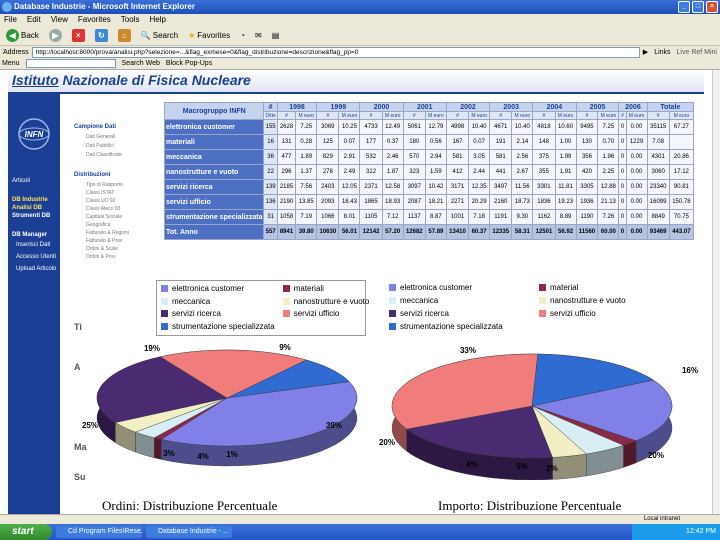  Describe the element at coordinates (242, 35) in the screenshot. I see `history-button: ◔` at that location.